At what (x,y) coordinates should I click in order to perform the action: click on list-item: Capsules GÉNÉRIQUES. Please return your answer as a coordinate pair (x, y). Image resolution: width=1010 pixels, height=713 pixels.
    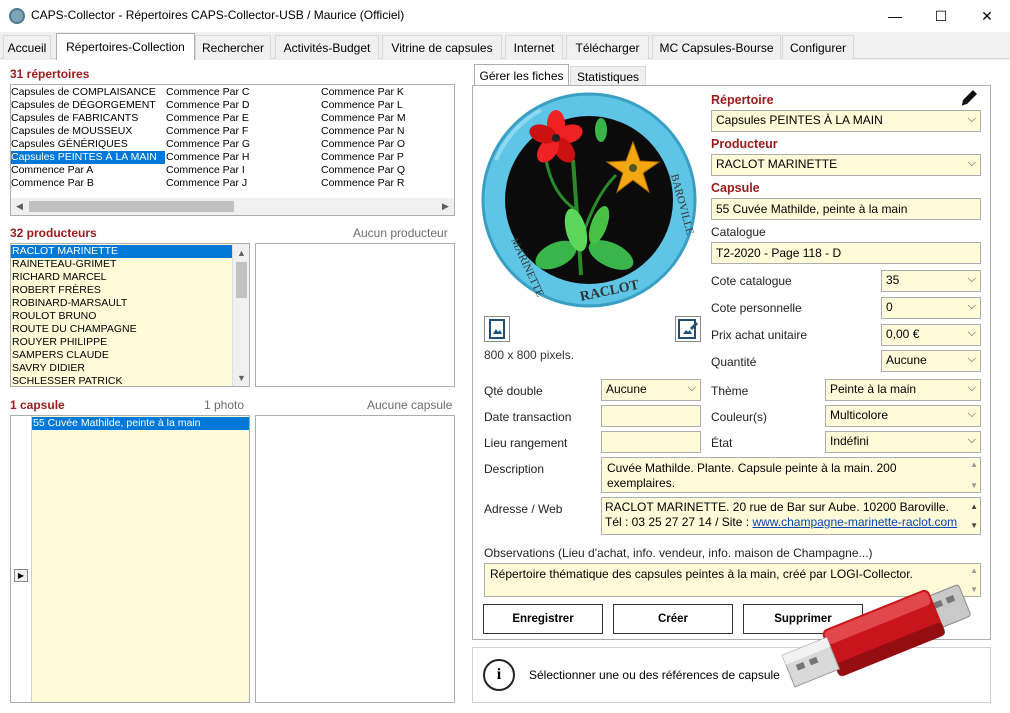
    Looking at the image, I should click on (69, 144).